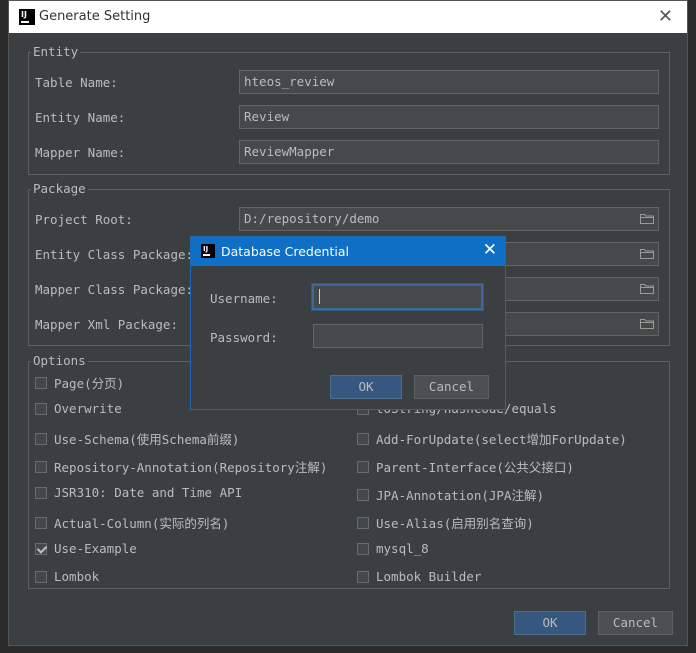 This screenshot has height=653, width=696. What do you see at coordinates (692, 326) in the screenshot?
I see `ide-right-edge` at bounding box center [692, 326].